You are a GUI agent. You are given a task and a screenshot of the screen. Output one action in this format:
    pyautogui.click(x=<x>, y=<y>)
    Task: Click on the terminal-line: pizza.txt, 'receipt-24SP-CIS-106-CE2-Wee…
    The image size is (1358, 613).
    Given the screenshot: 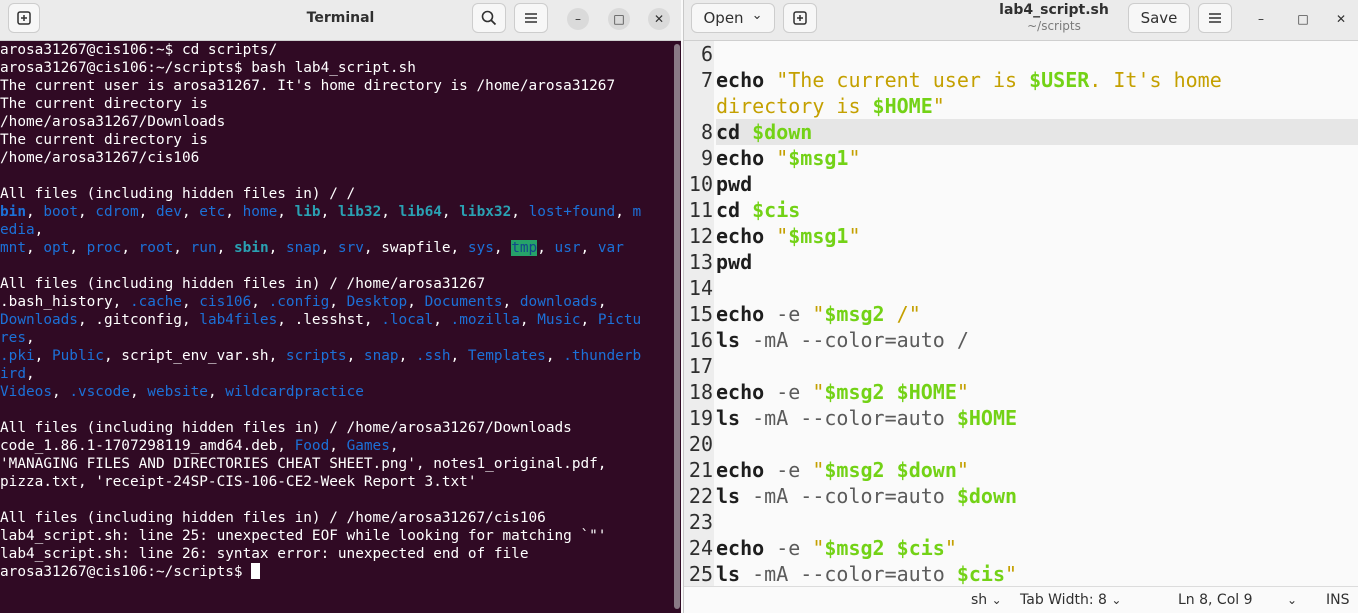 What is the action you would take?
    pyautogui.click(x=336, y=482)
    